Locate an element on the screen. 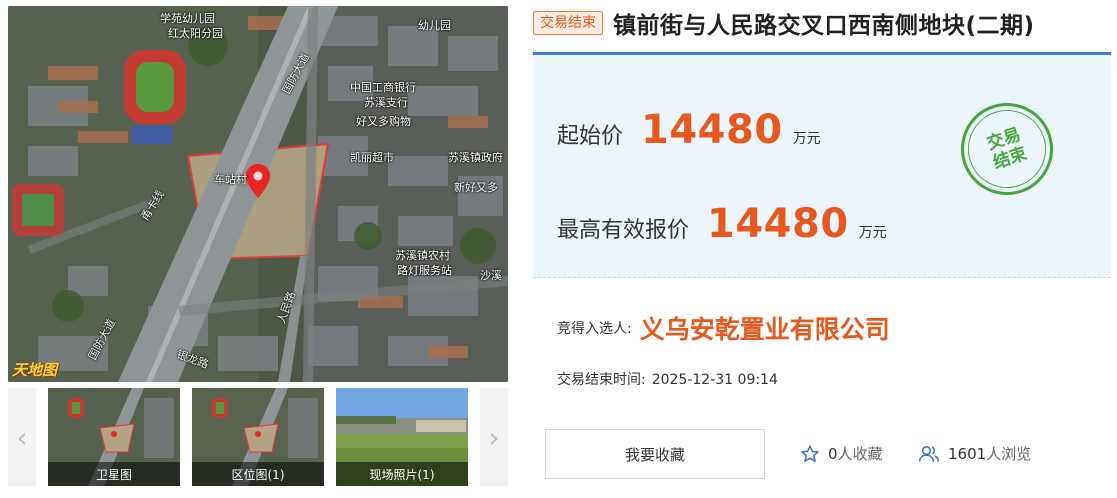 The height and width of the screenshot is (498, 1117). favorite-suffix: 人收藏 is located at coordinates (860, 454).